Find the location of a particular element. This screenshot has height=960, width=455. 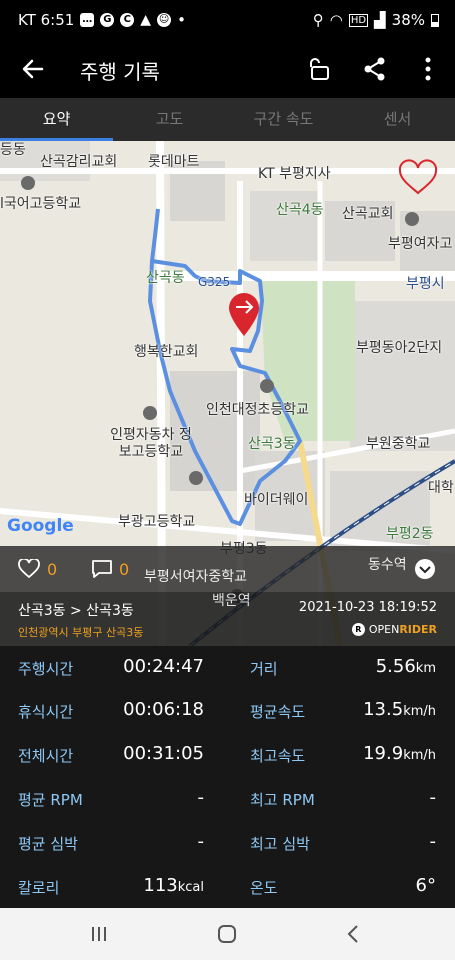

map-label: 대학 is located at coordinates (441, 488).